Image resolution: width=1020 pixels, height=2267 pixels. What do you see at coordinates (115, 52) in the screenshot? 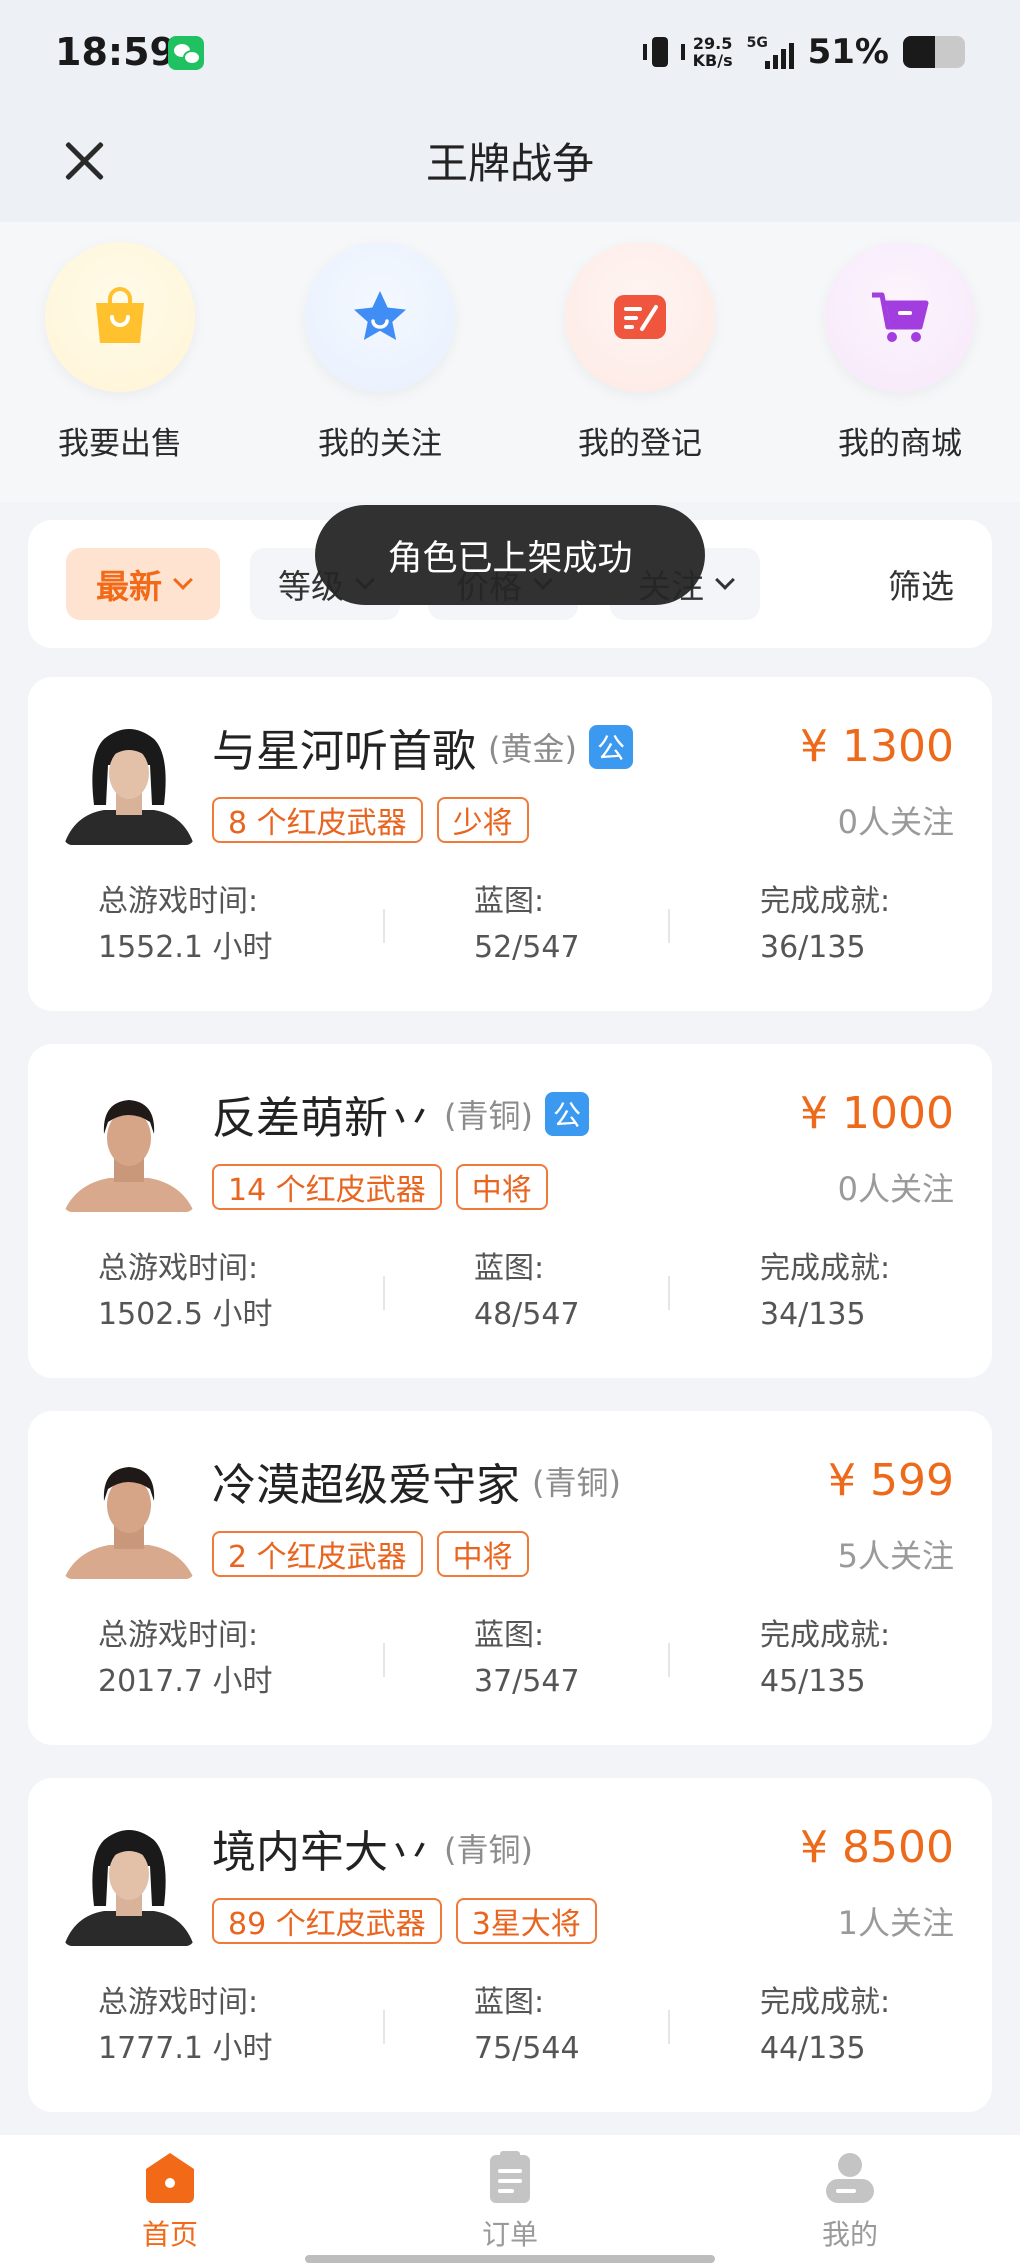
I see `status-time: 18:59` at bounding box center [115, 52].